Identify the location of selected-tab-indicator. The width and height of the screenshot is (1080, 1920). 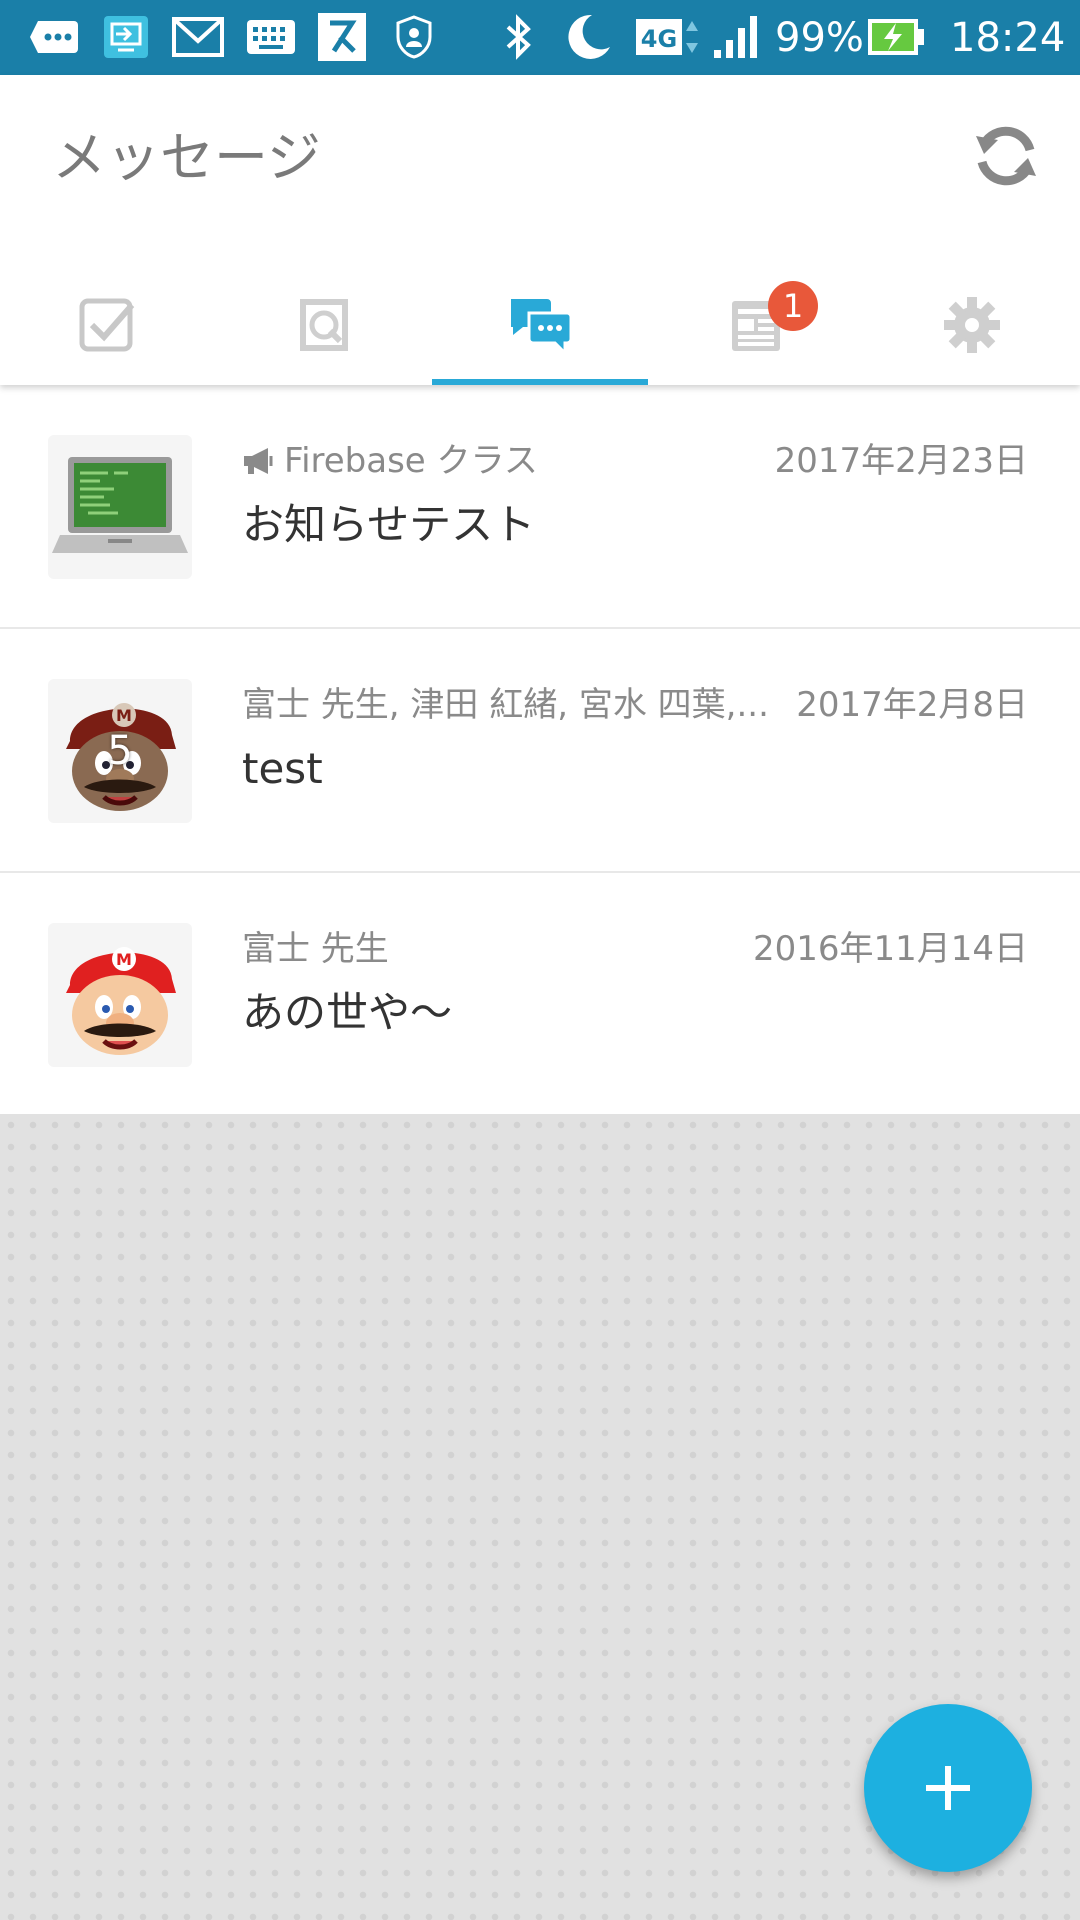
(540, 382).